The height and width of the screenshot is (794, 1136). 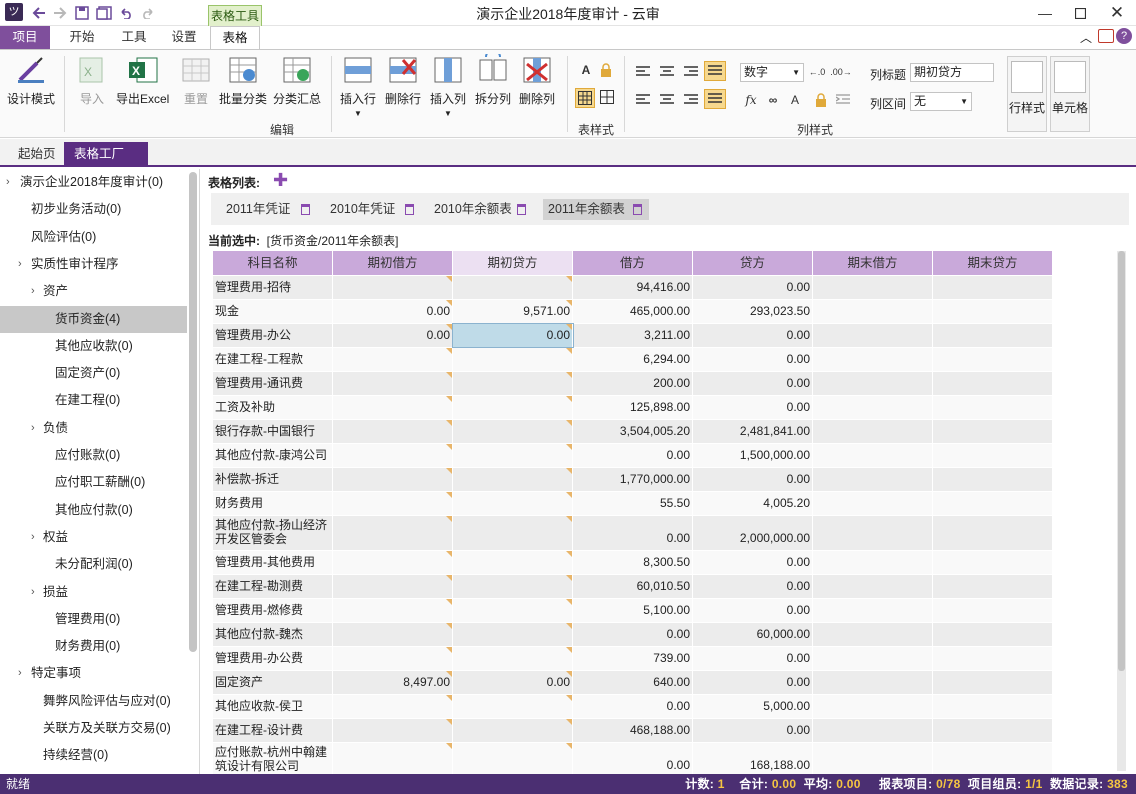 What do you see at coordinates (633, 335) in the screenshot?
I see `table-cell: 3,211.00` at bounding box center [633, 335].